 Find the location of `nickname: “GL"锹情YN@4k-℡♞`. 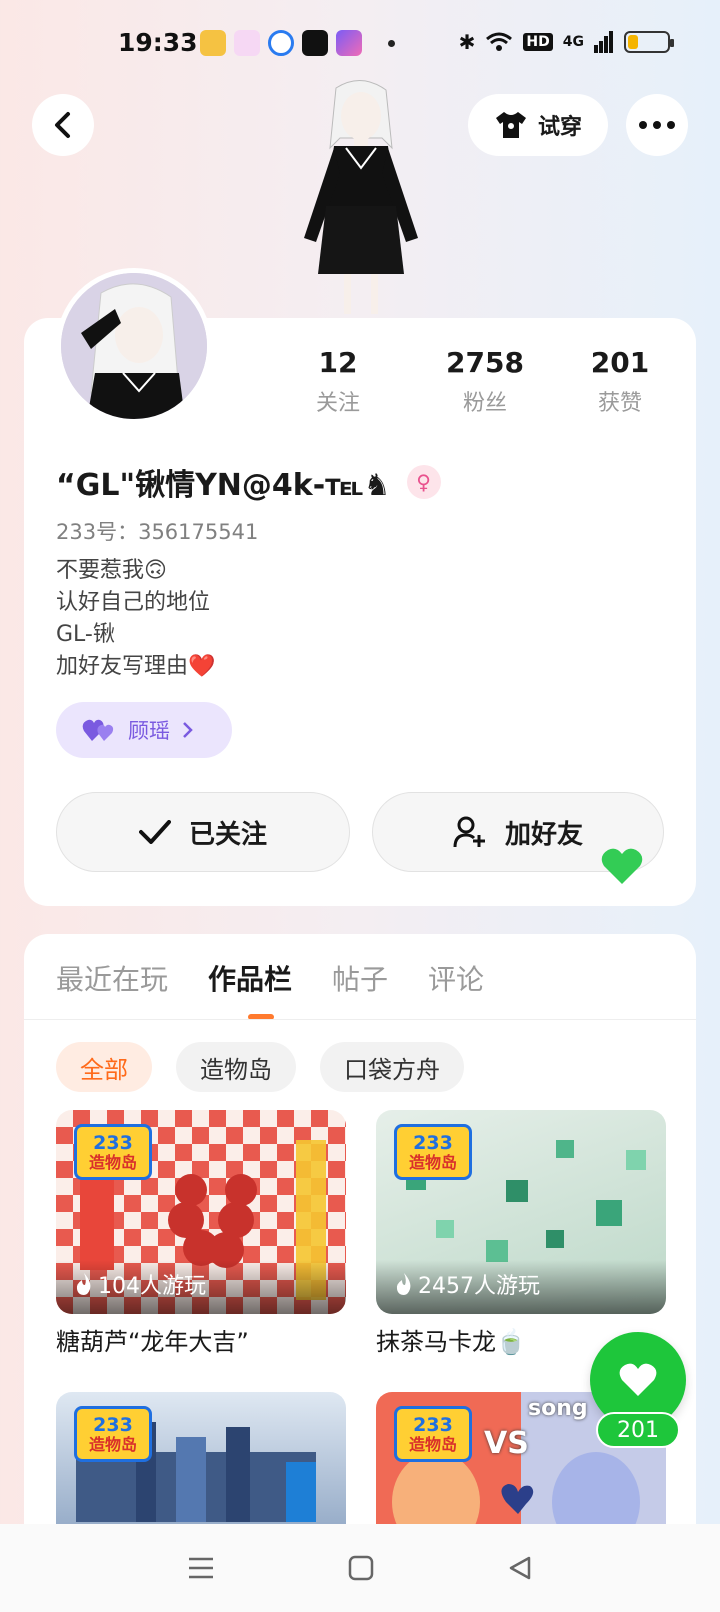

nickname: “GL"锹情YN@4k-℡♞ is located at coordinates (223, 485).